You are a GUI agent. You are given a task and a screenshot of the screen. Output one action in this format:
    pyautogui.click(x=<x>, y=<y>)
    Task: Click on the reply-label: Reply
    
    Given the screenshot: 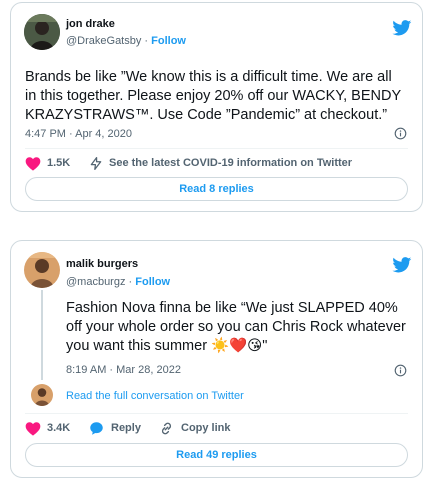 What is the action you would take?
    pyautogui.click(x=126, y=428)
    